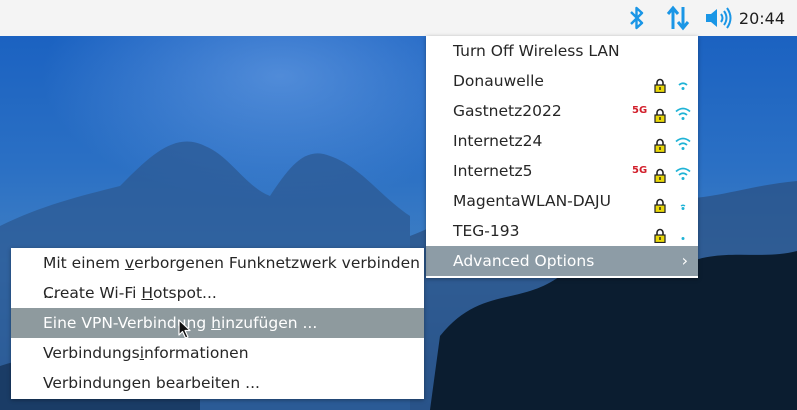 Image resolution: width=797 pixels, height=410 pixels. What do you see at coordinates (498, 81) in the screenshot?
I see `network-ssid: Donauwelle` at bounding box center [498, 81].